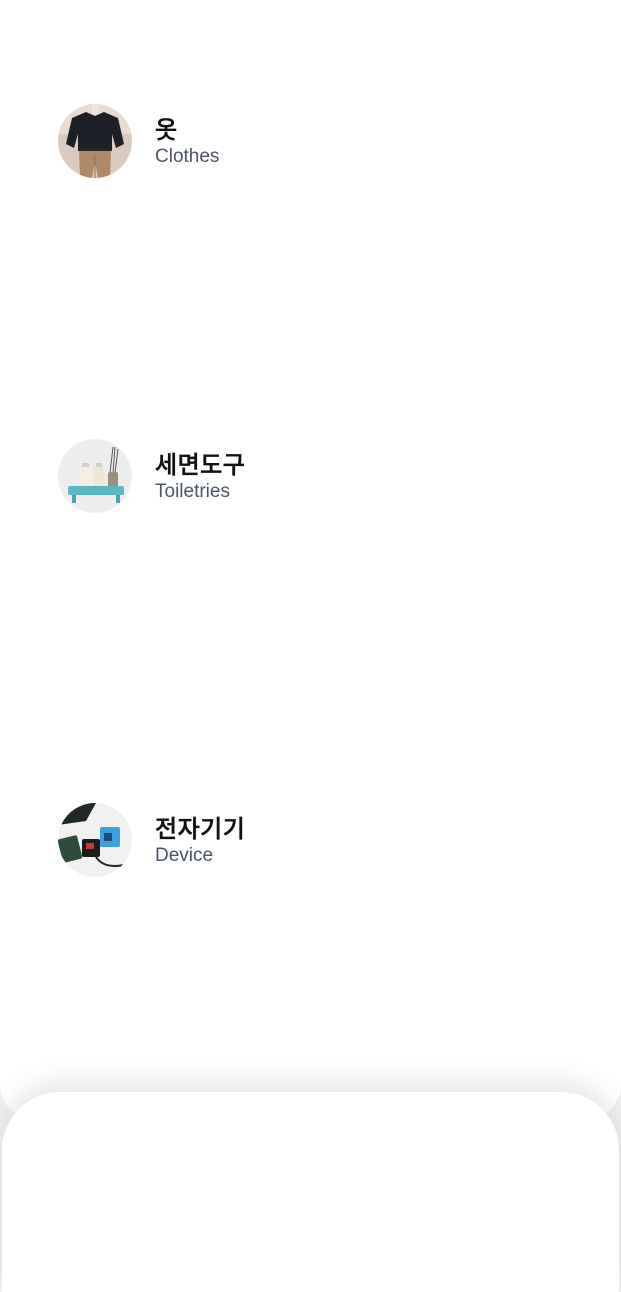 This screenshot has height=1292, width=621. I want to click on toiletries-thumbnail, so click(95, 476).